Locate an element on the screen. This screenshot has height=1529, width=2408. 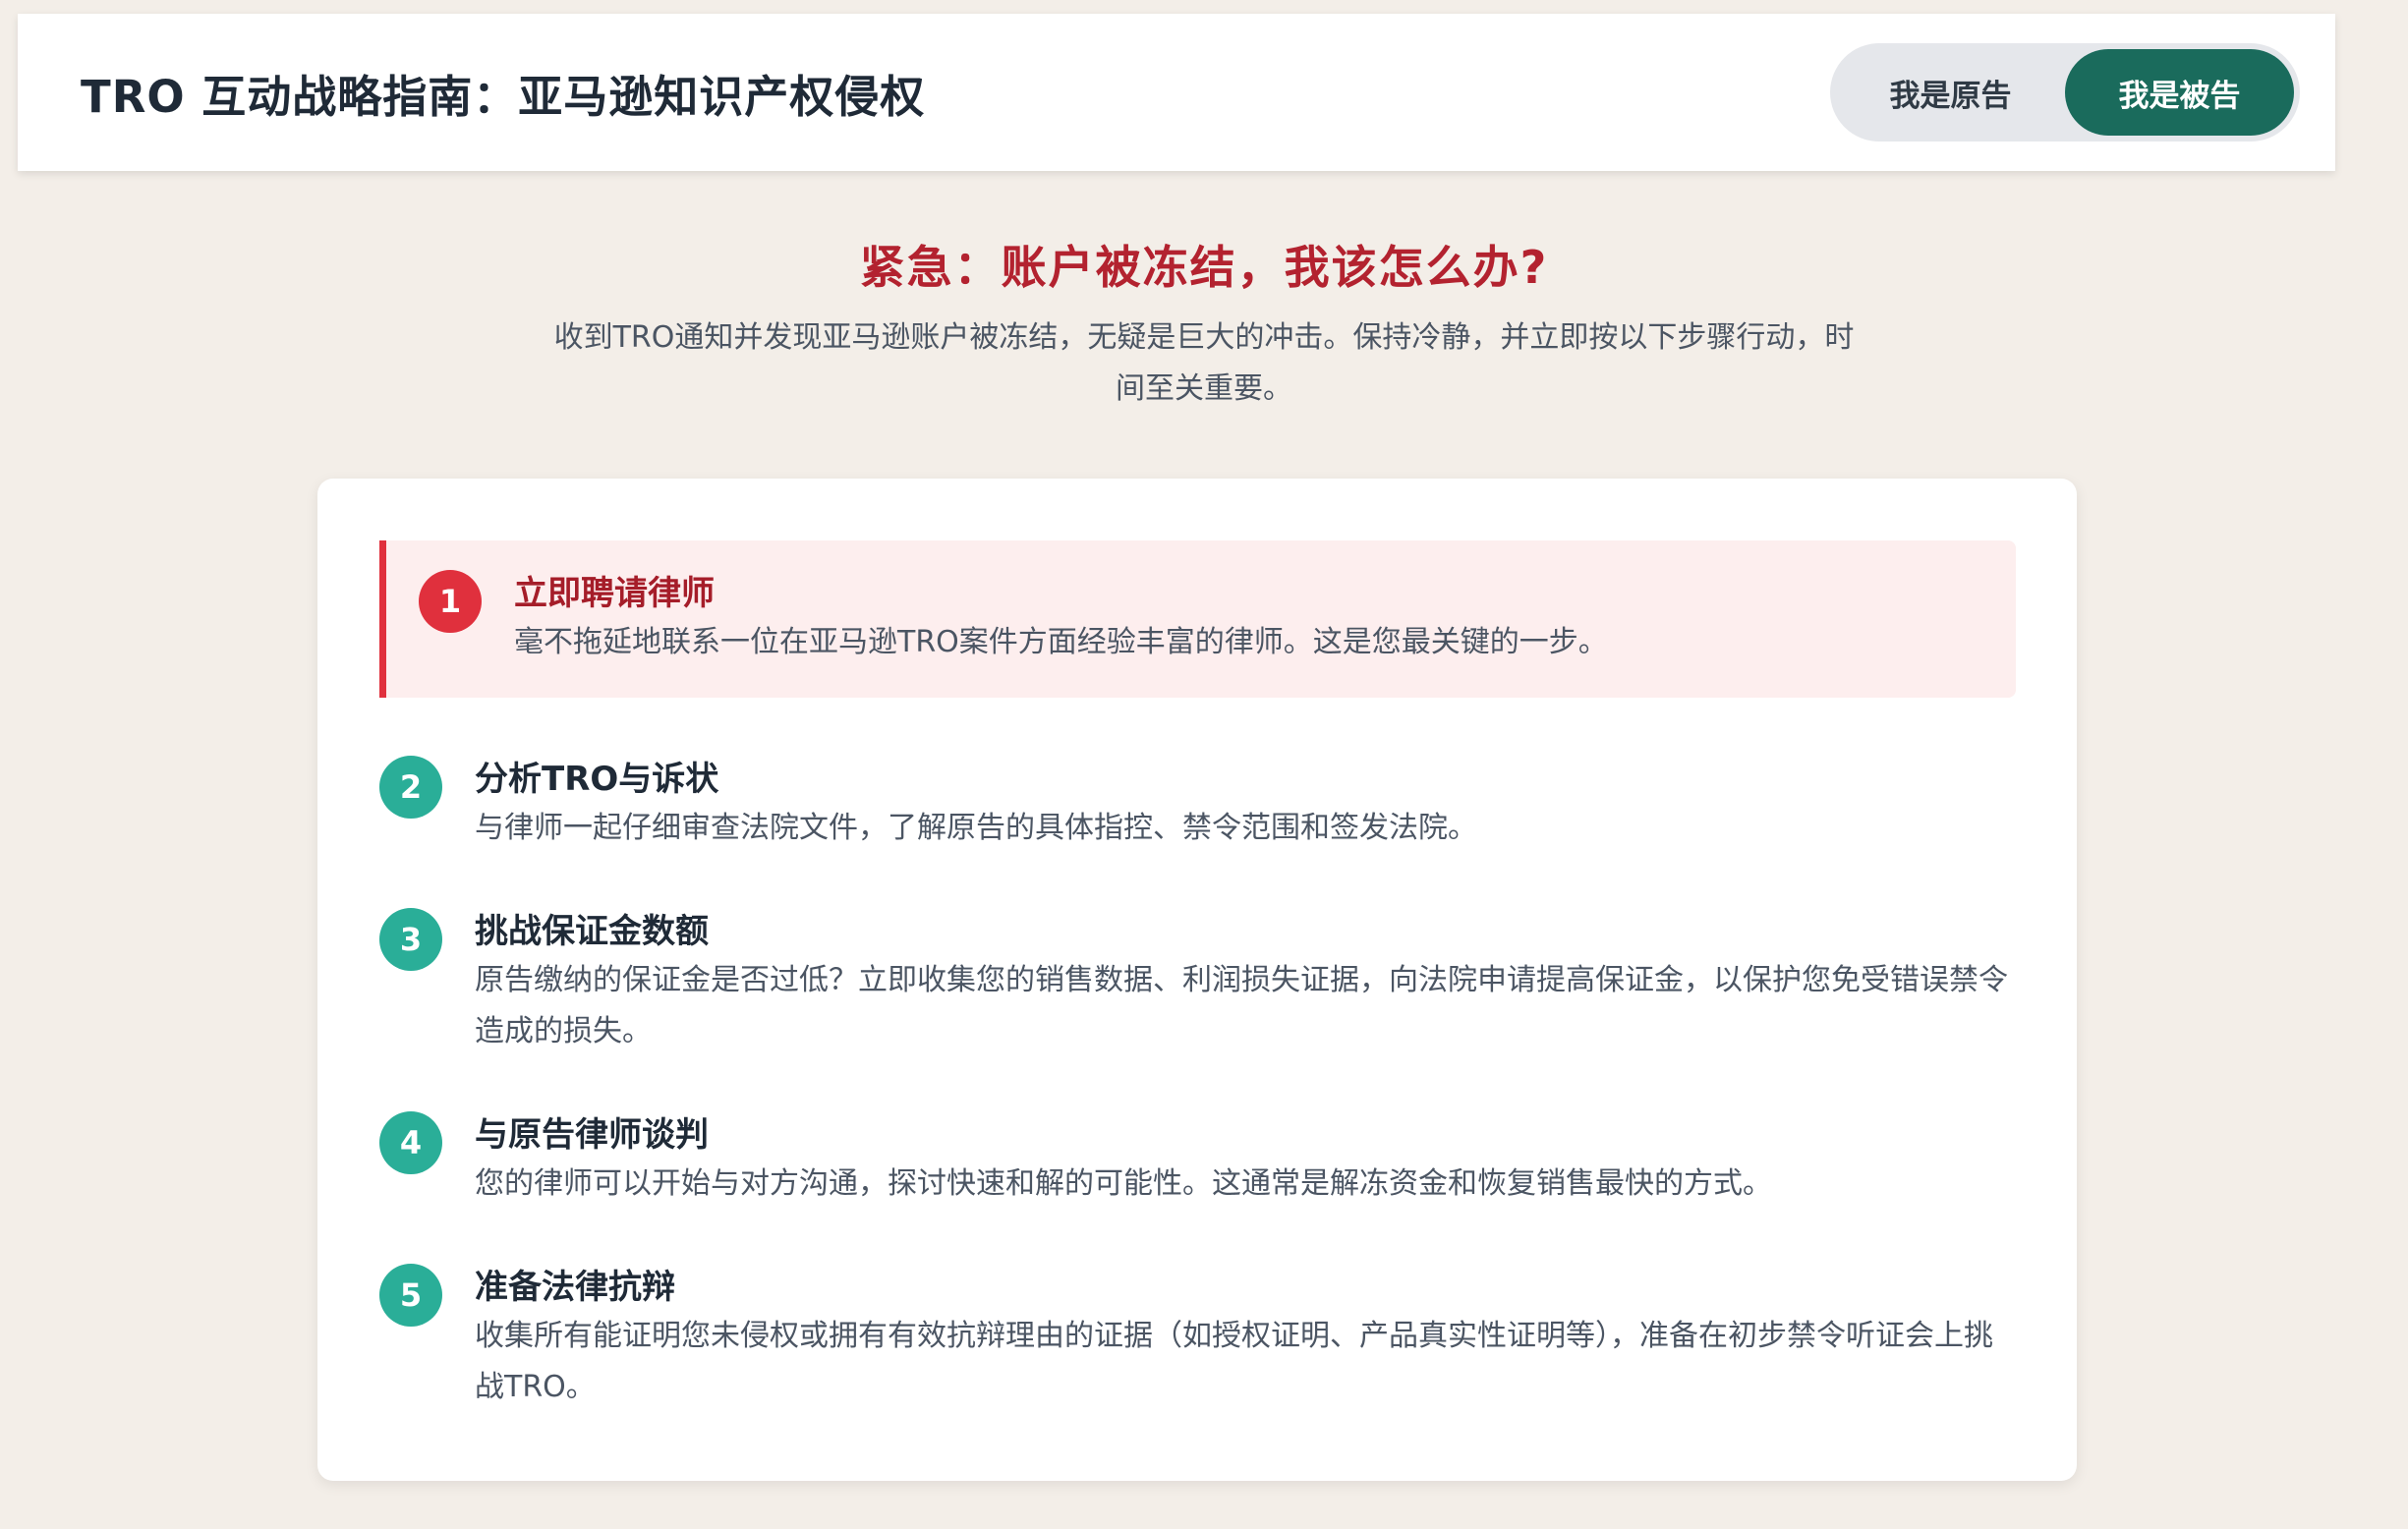
step-description: 毫不拖延地联系一位在亚马逊TRO案件方面经验丰富的律师。这是您最关键的一步。 is located at coordinates (1061, 642).